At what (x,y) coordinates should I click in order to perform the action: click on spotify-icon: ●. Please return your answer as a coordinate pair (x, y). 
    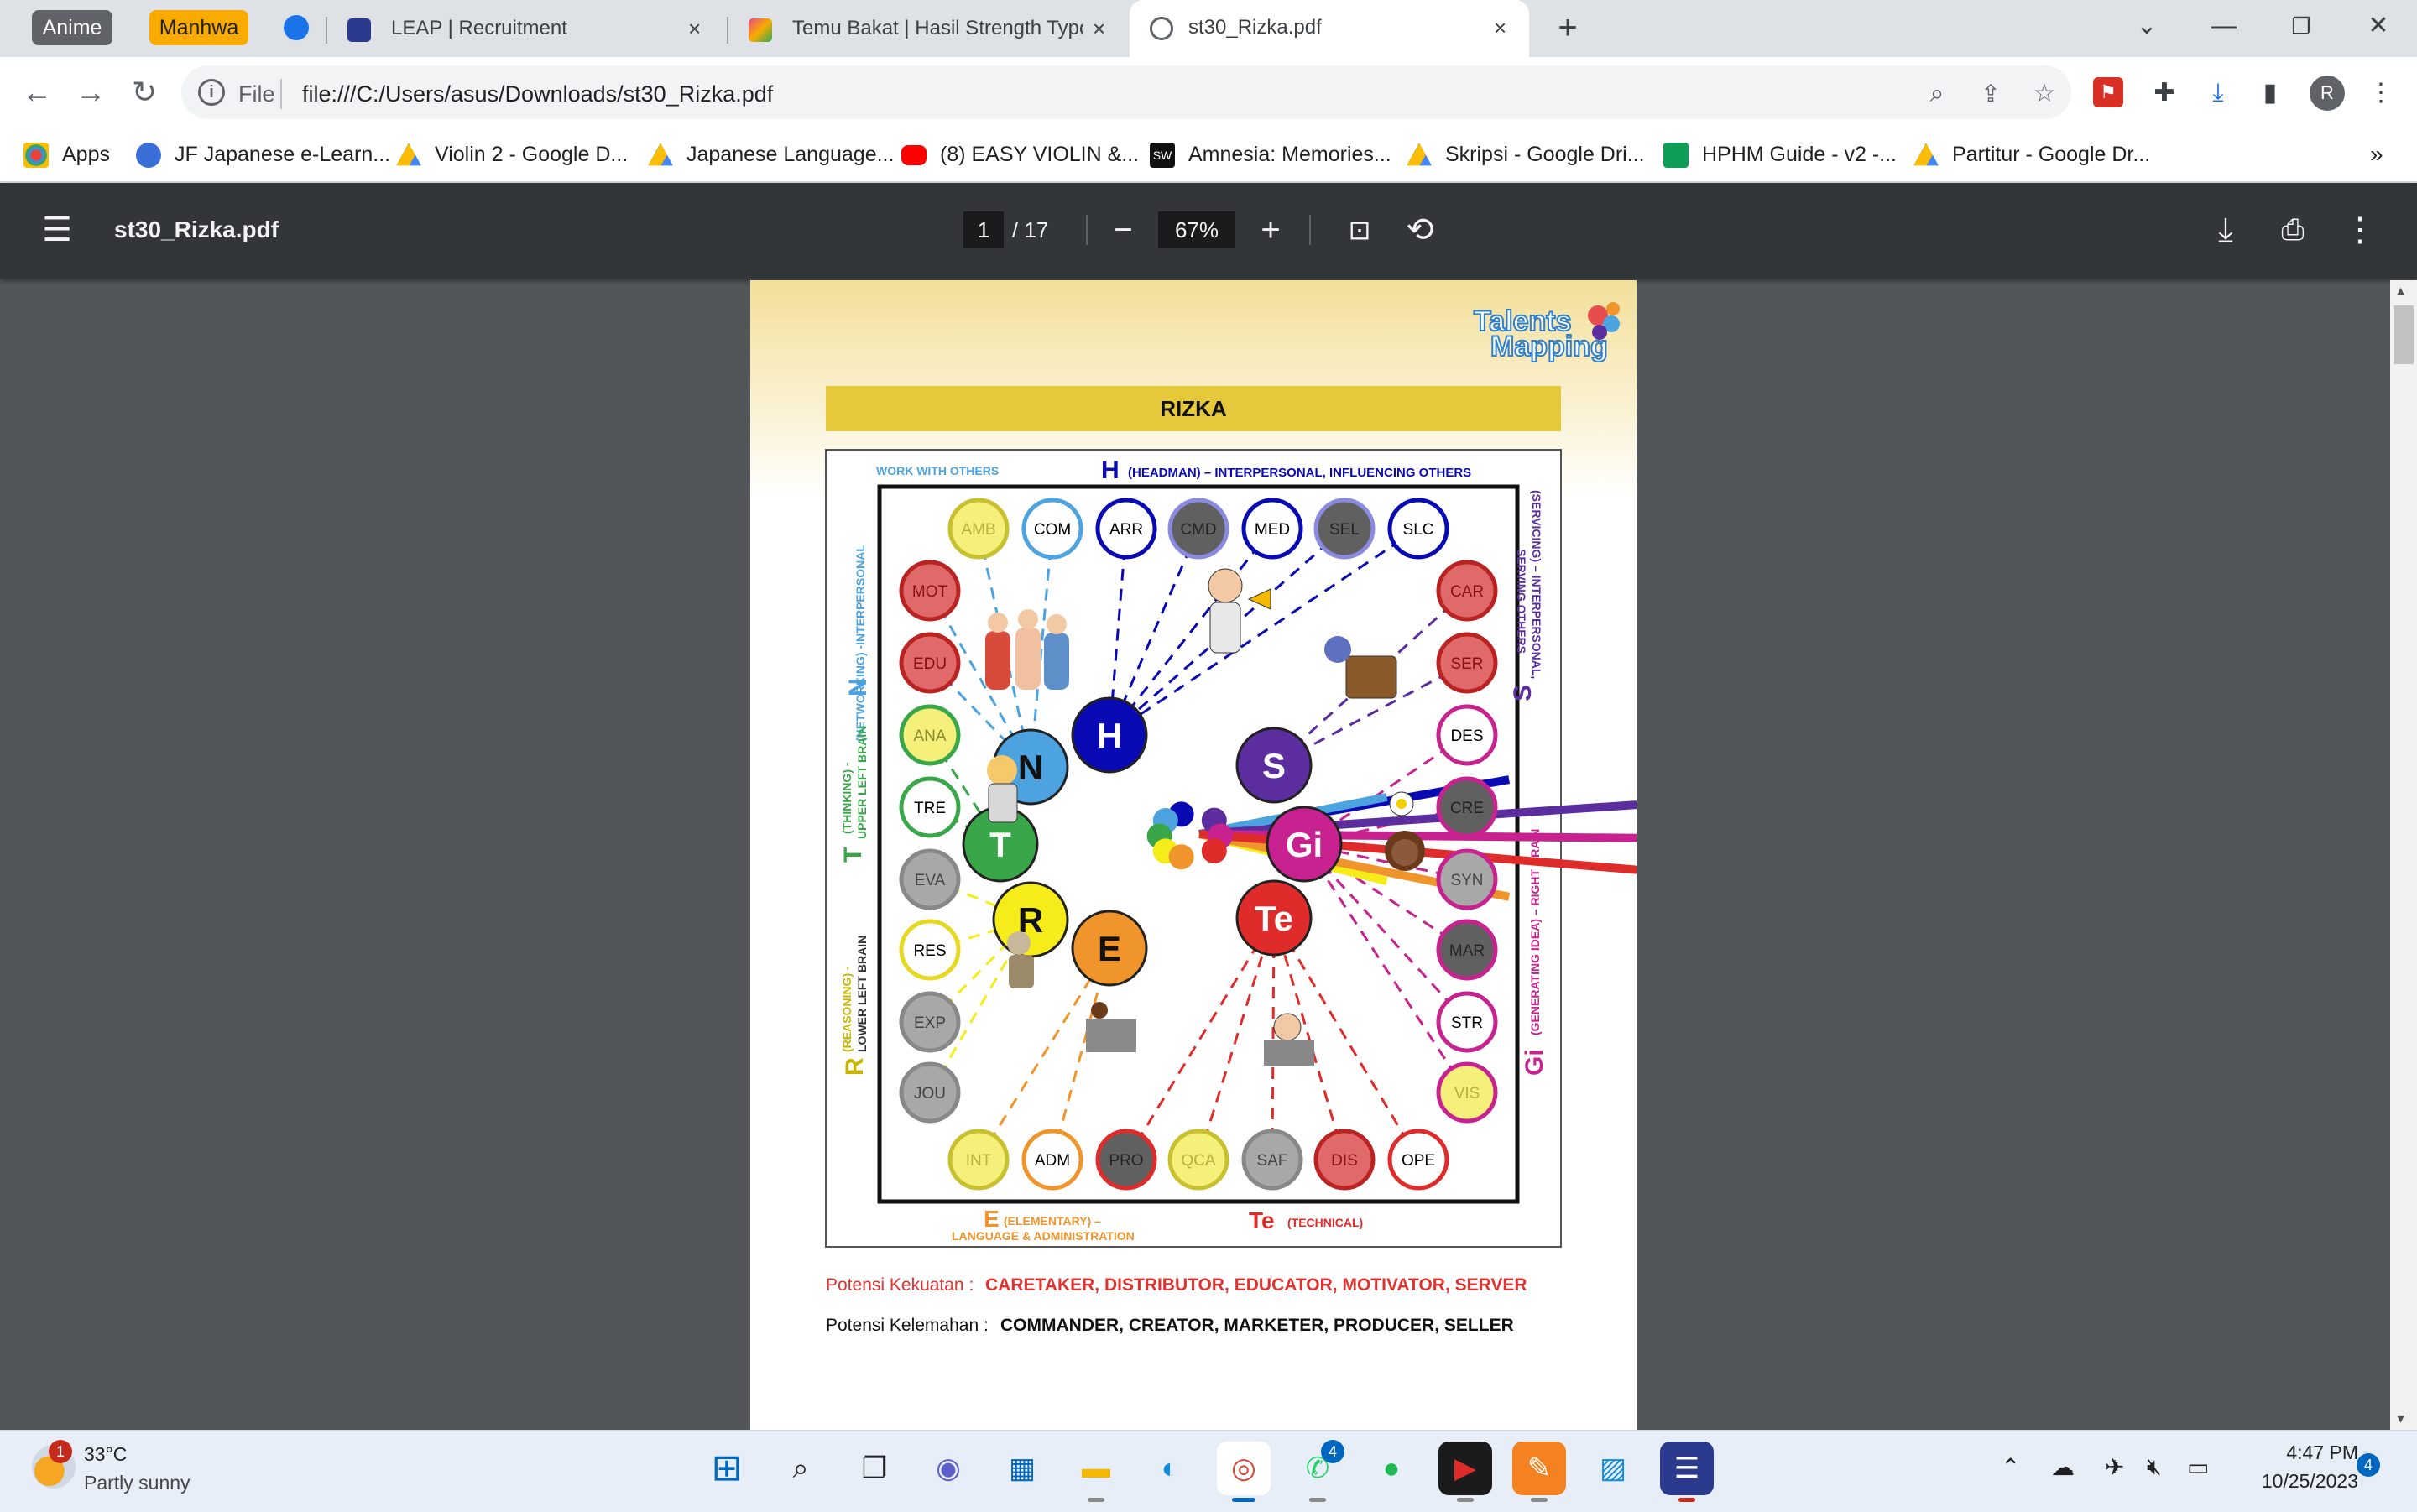
    Looking at the image, I should click on (1391, 1468).